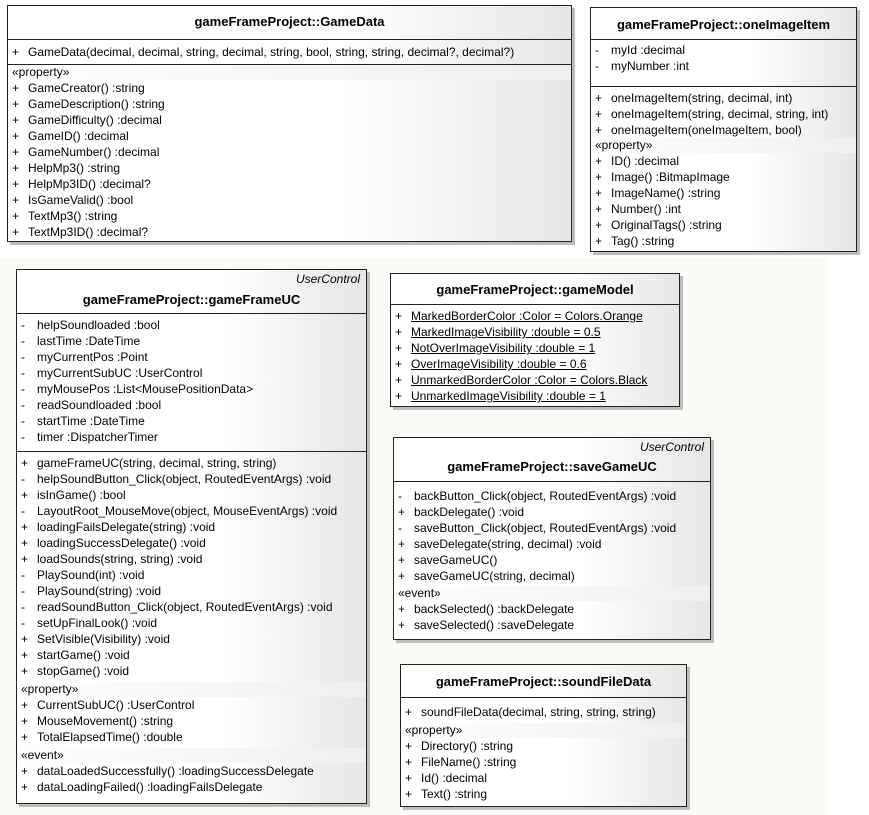  I want to click on member-row: + GameNumber() :decimal, so click(289, 152).